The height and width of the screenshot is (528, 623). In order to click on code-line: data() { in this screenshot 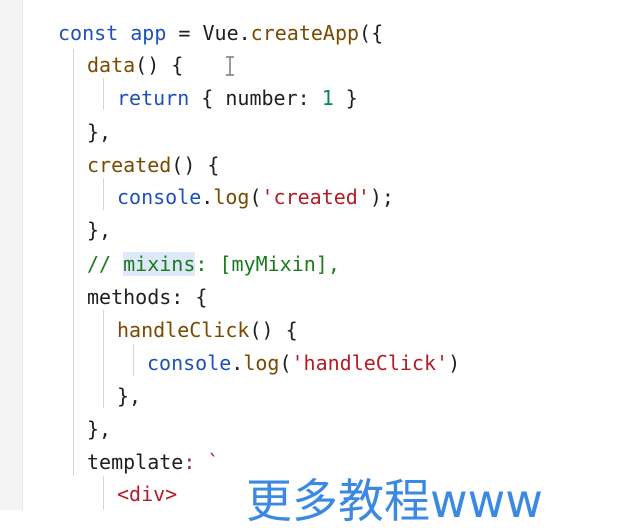, I will do `click(141, 65)`.